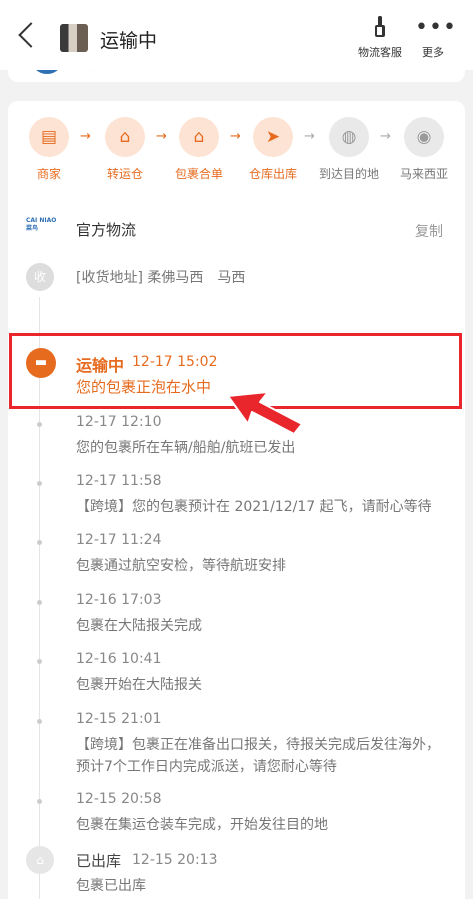 The width and height of the screenshot is (473, 899). Describe the element at coordinates (119, 540) in the screenshot. I see `event-time: 12-17 11:24` at that location.